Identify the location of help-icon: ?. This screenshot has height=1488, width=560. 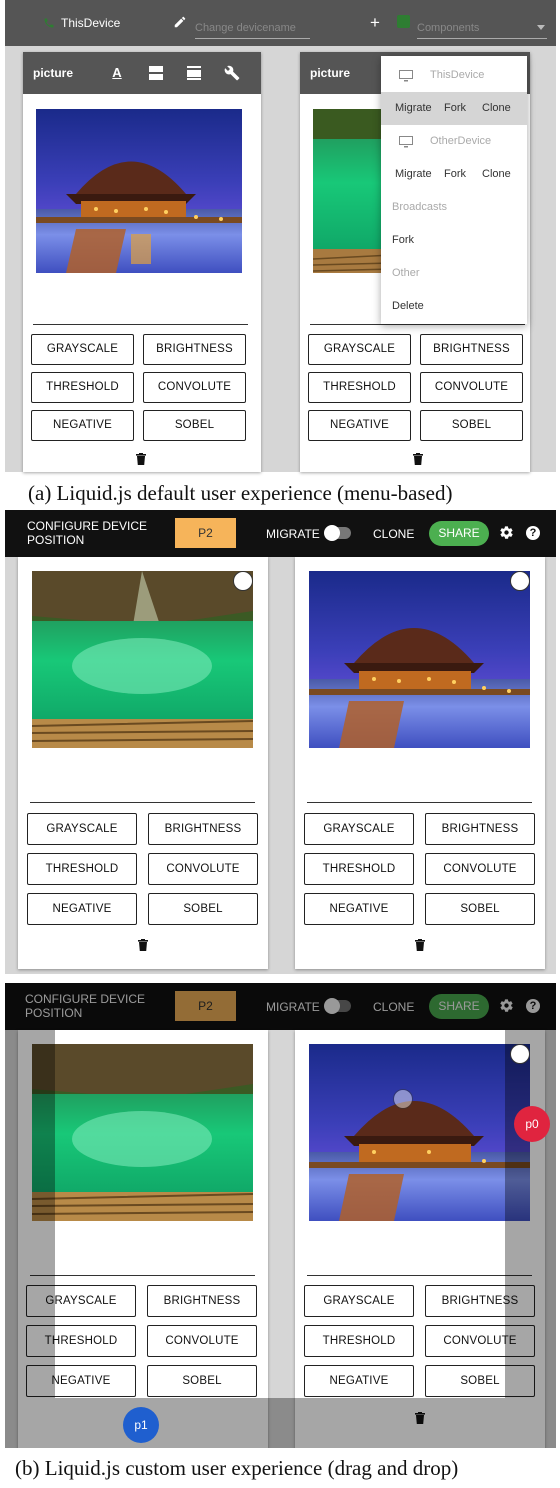
(533, 533).